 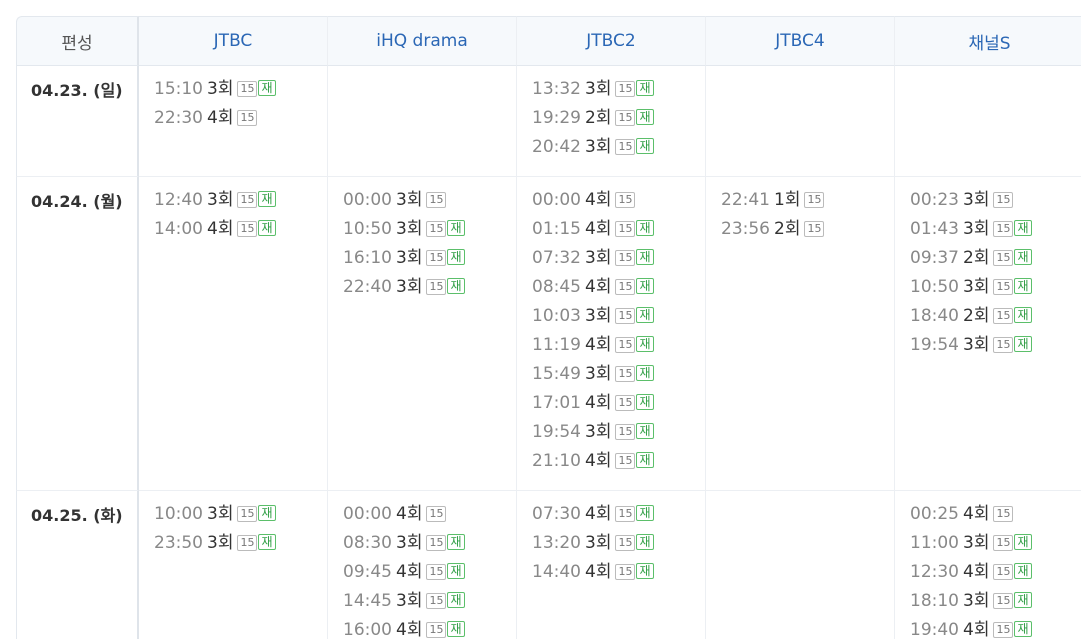 I want to click on broadcast-slot: 01:15 4회 15 재, so click(x=618, y=231).